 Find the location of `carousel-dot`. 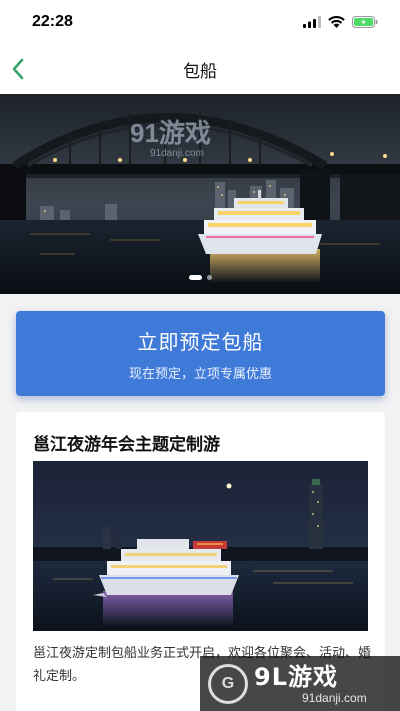

carousel-dot is located at coordinates (209, 277).